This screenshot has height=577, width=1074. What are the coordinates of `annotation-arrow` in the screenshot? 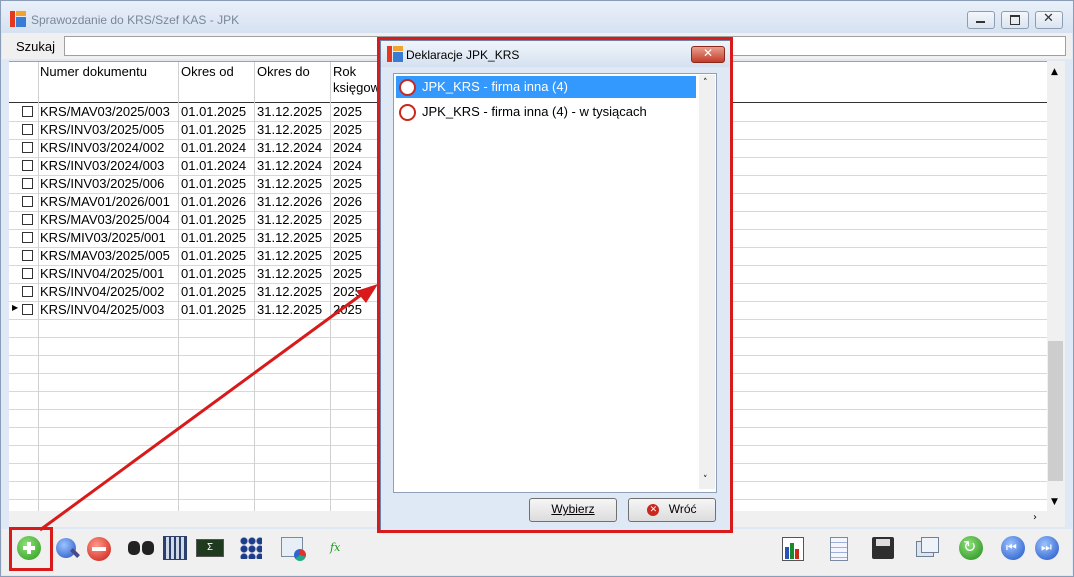 It's located at (208, 408).